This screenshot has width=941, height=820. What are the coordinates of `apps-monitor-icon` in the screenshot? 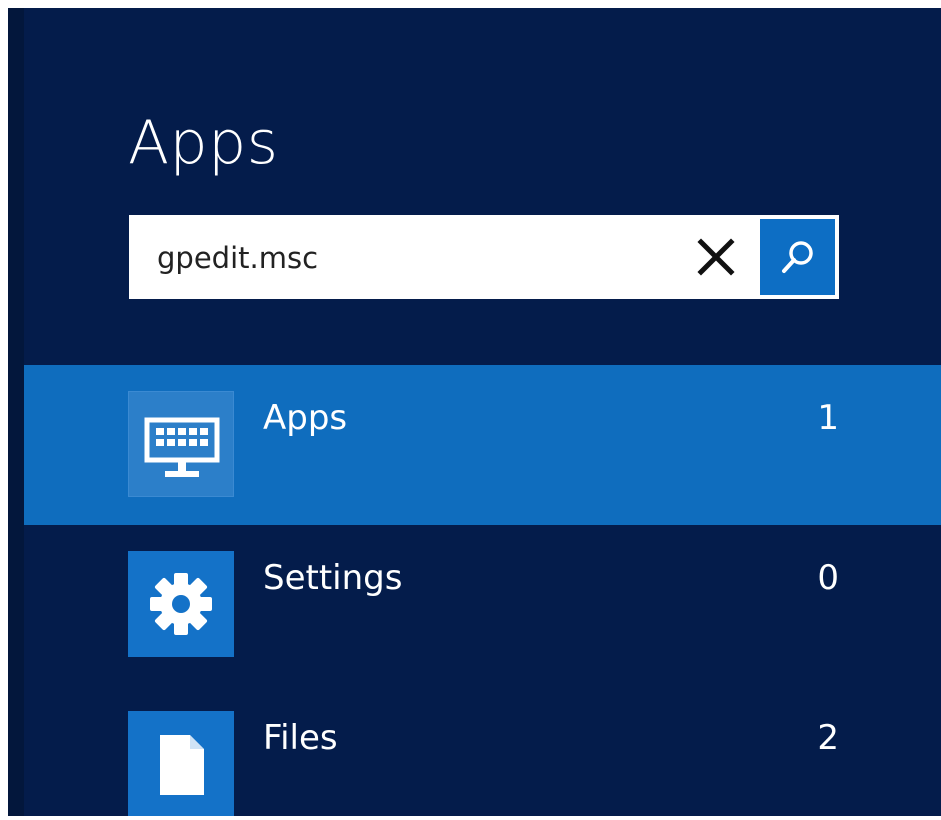 It's located at (182, 447).